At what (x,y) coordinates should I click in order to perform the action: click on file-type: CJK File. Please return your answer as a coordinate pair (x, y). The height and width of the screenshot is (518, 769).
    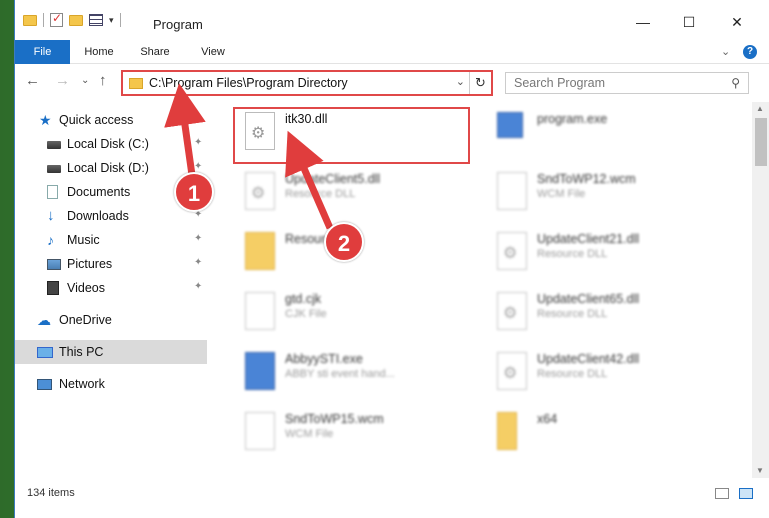
    Looking at the image, I should click on (306, 314).